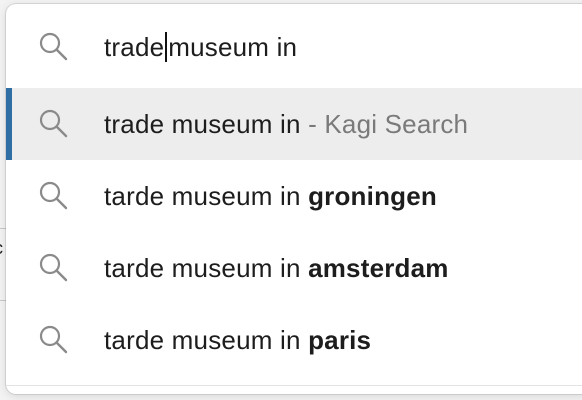  I want to click on suggestion-label: trade museum in - Kagi Search, so click(286, 124).